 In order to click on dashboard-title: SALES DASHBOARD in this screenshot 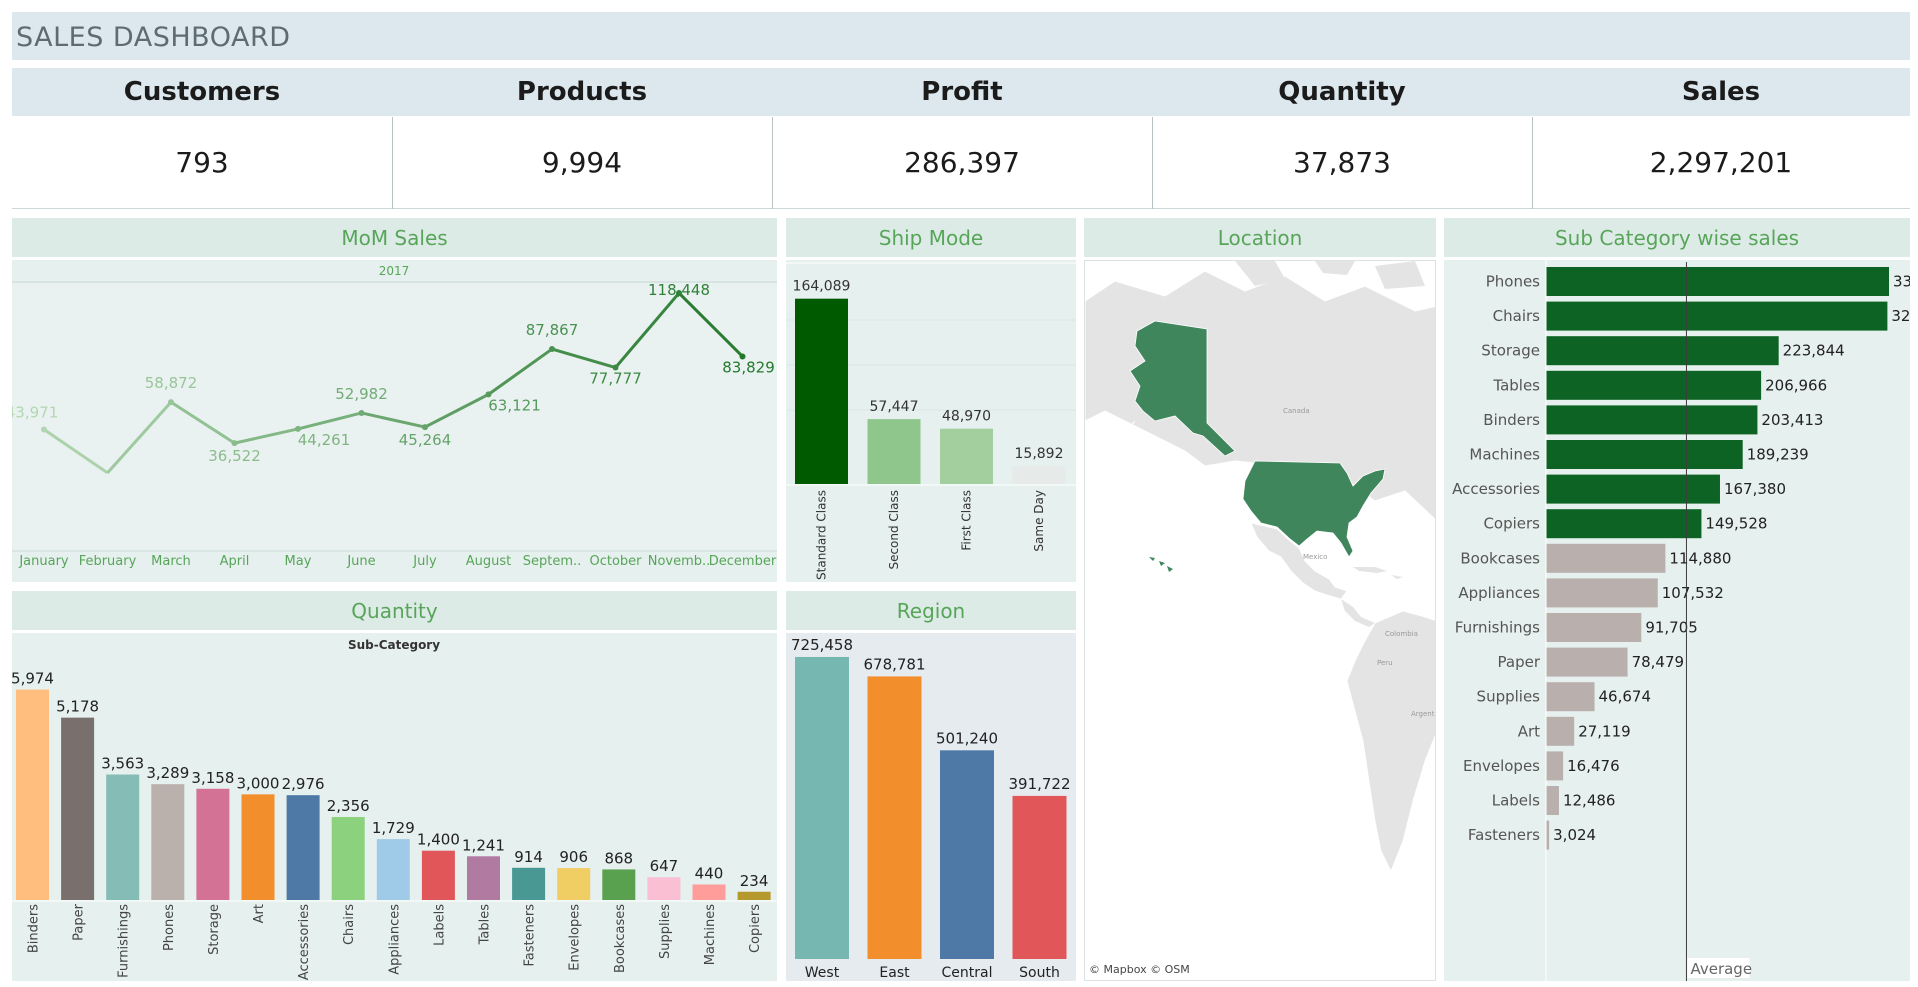, I will do `click(153, 37)`.